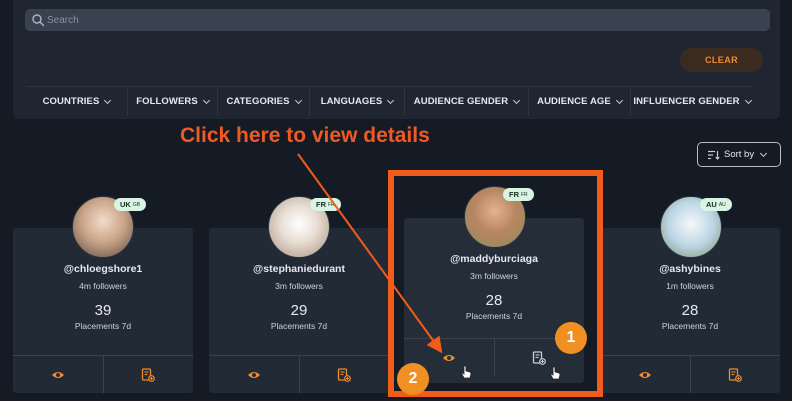 The image size is (792, 401). What do you see at coordinates (571, 338) in the screenshot?
I see `step-marker-1: 1` at bounding box center [571, 338].